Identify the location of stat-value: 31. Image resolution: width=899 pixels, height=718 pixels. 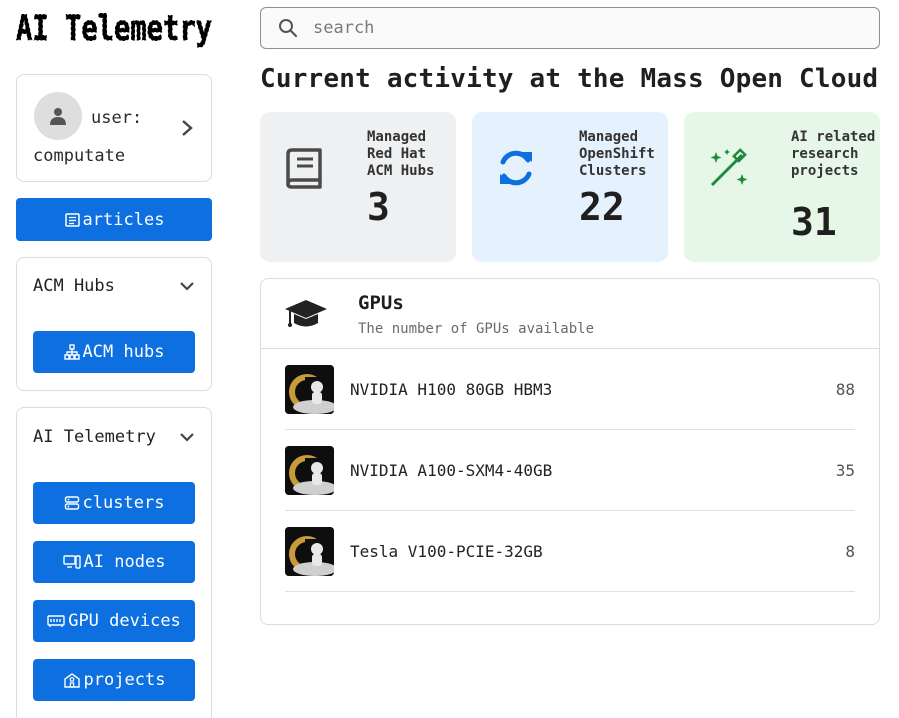
(814, 222).